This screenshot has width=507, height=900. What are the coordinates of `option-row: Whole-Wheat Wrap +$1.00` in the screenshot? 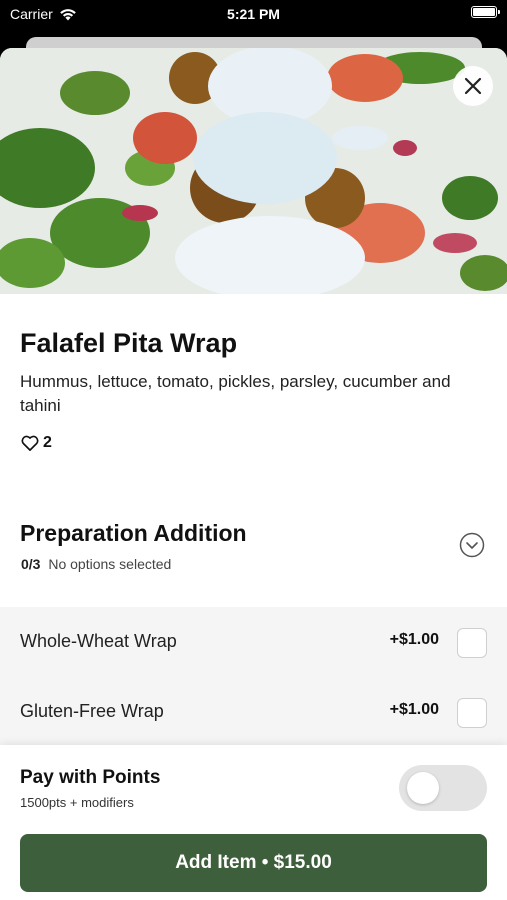 It's located at (253, 642).